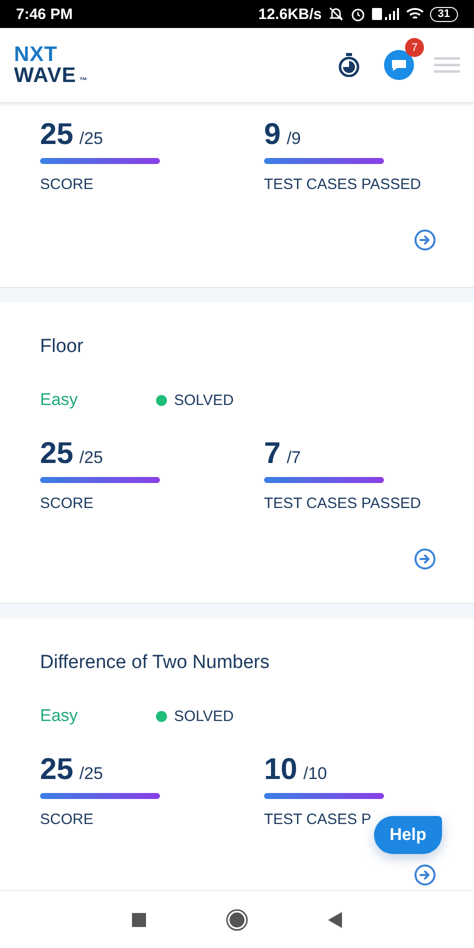 The image size is (474, 948). Describe the element at coordinates (281, 770) in the screenshot. I see `score-value: 10` at that location.